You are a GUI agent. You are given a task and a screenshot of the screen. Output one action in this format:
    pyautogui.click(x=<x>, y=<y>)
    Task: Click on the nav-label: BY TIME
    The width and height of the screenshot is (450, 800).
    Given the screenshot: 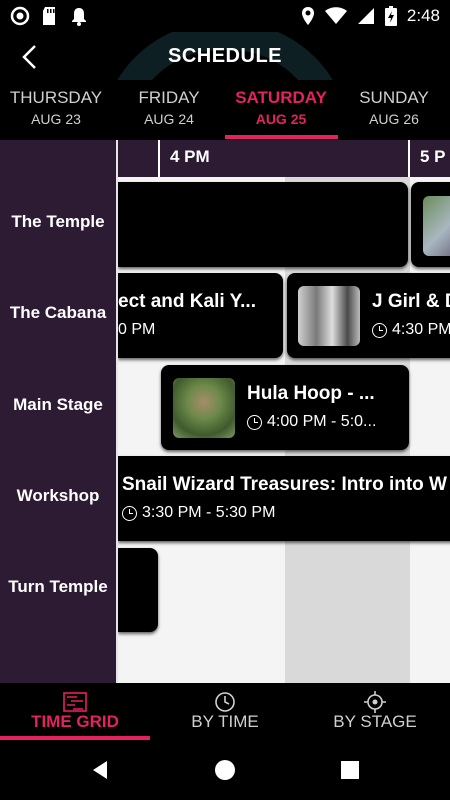 What is the action you would take?
    pyautogui.click(x=225, y=721)
    